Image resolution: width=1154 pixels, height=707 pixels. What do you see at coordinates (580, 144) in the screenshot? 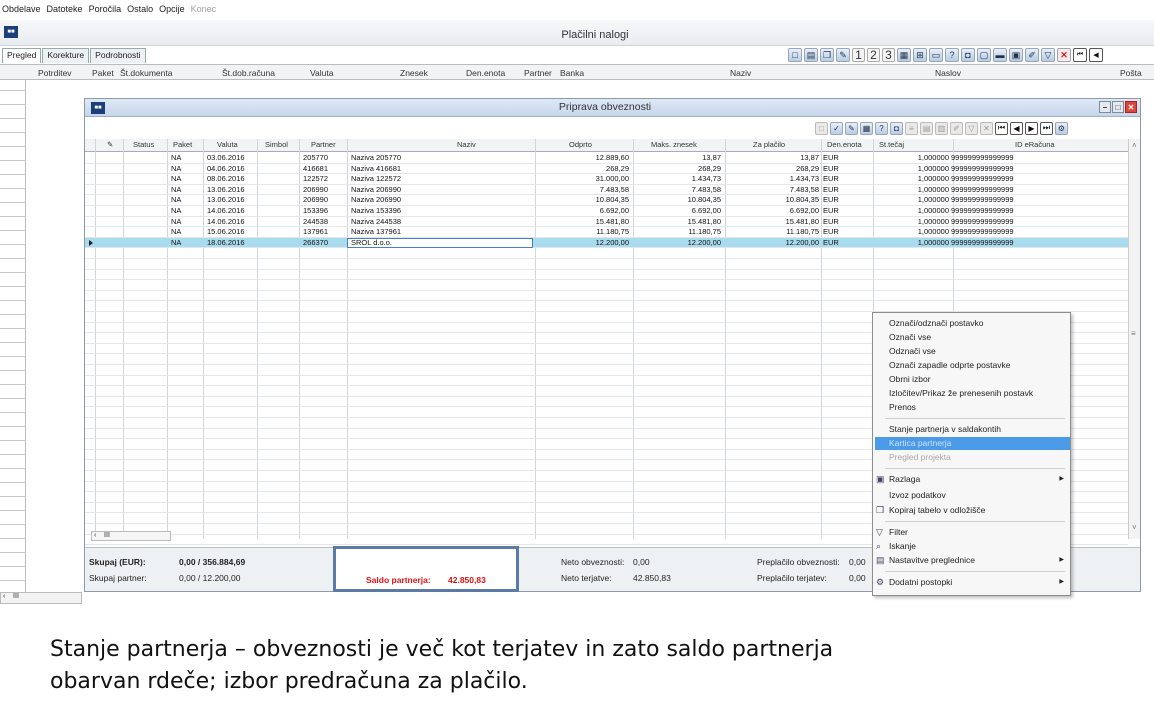
I see `col-odprto: Odprto` at bounding box center [580, 144].